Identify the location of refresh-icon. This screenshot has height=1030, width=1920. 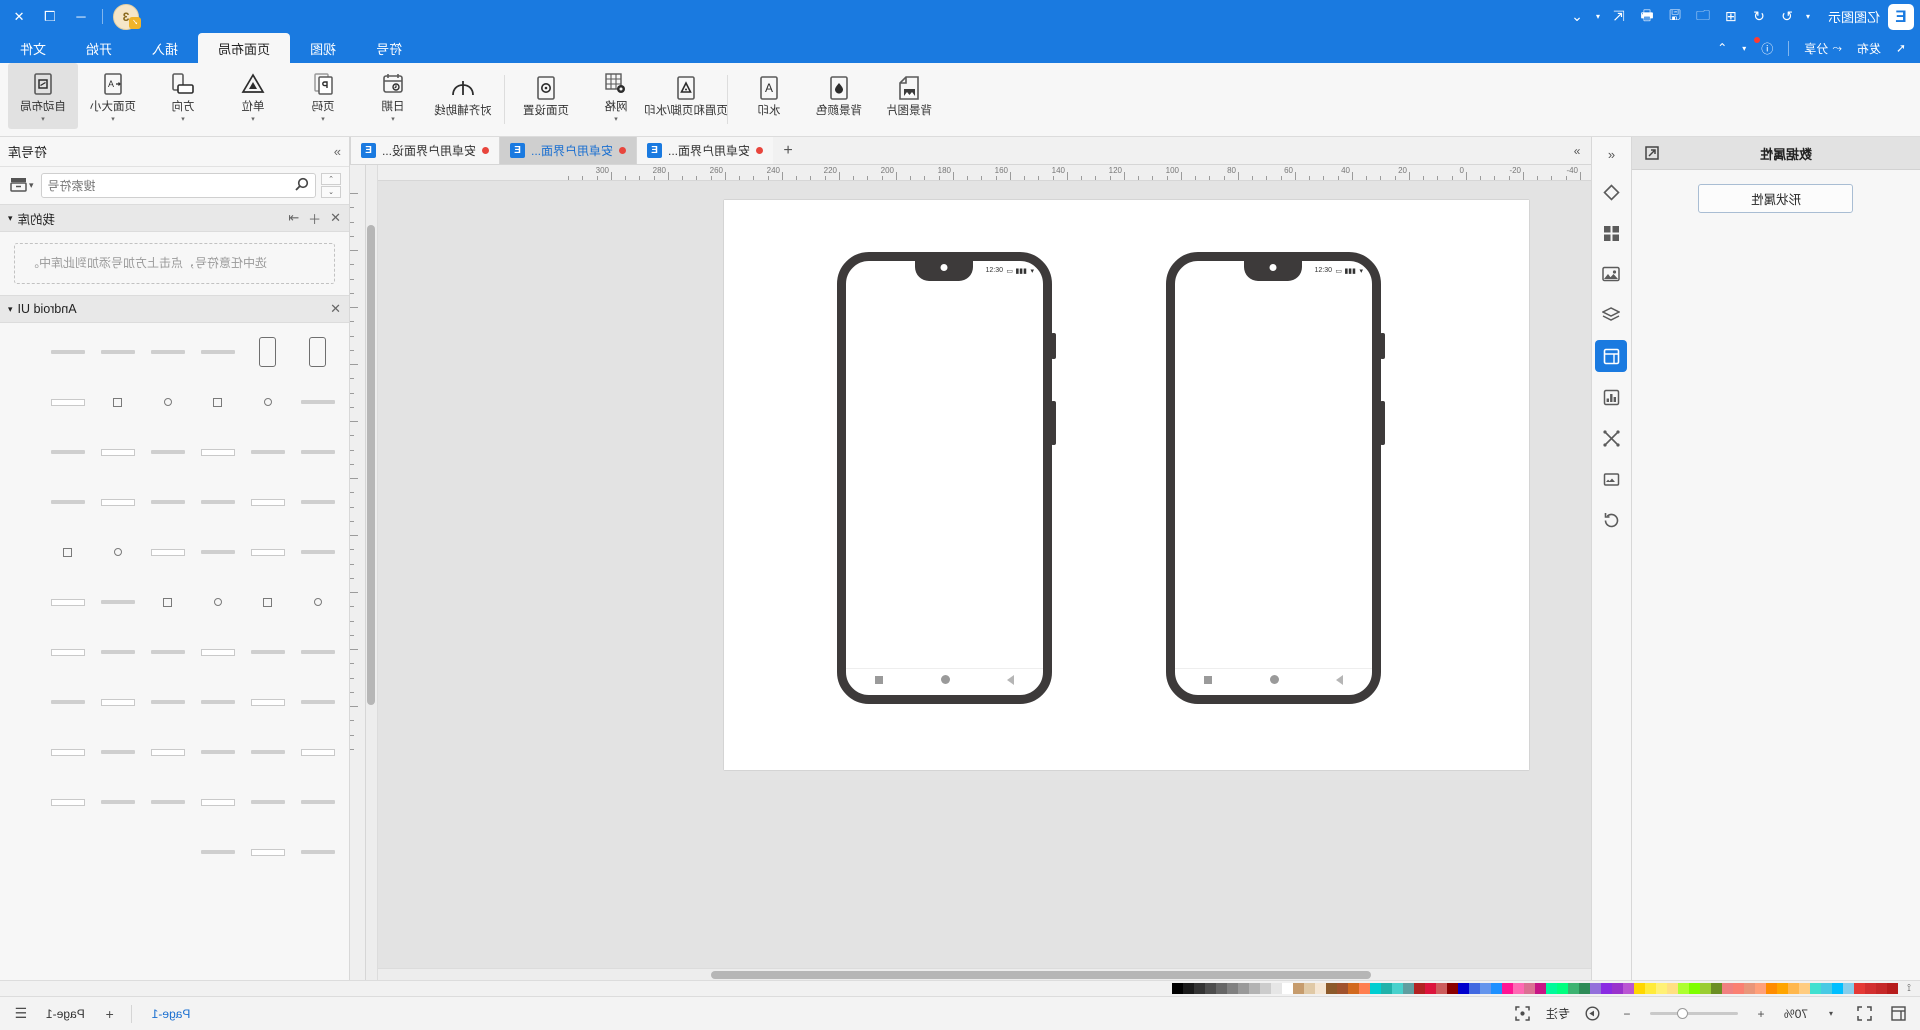
(1612, 520).